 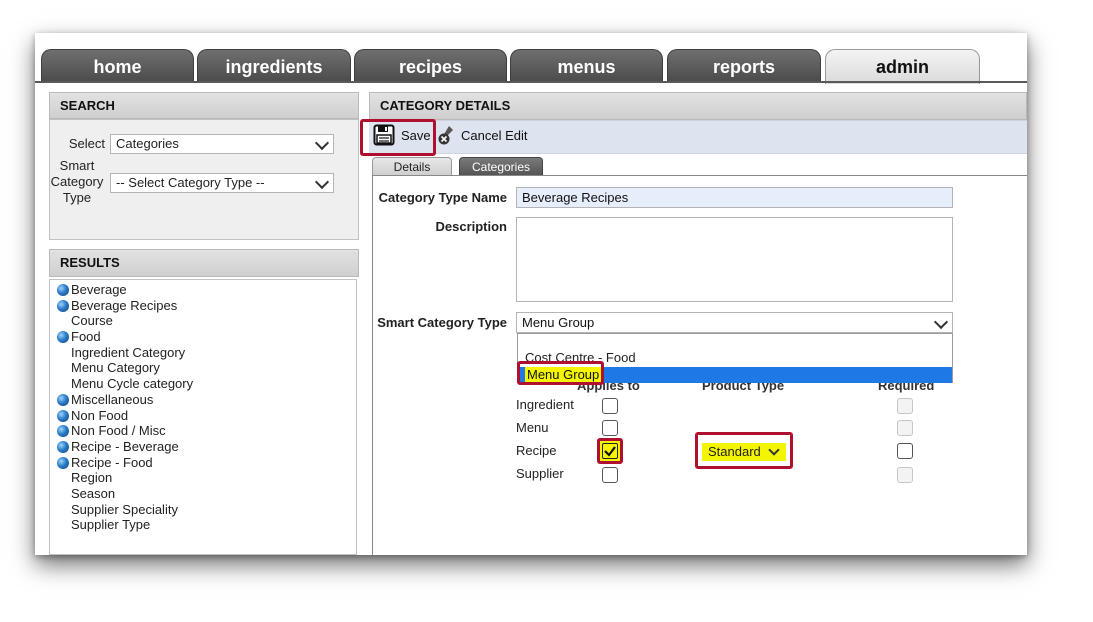 I want to click on list-item: Food, so click(x=79, y=336).